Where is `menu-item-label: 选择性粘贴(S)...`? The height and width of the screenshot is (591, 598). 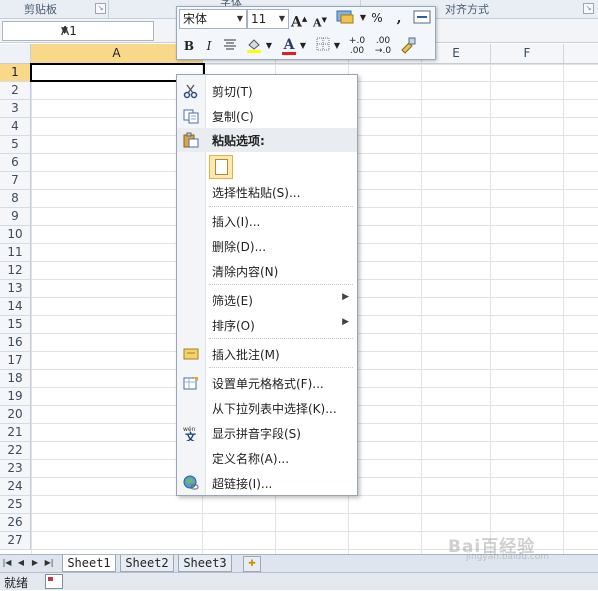 menu-item-label: 选择性粘贴(S)... is located at coordinates (256, 193).